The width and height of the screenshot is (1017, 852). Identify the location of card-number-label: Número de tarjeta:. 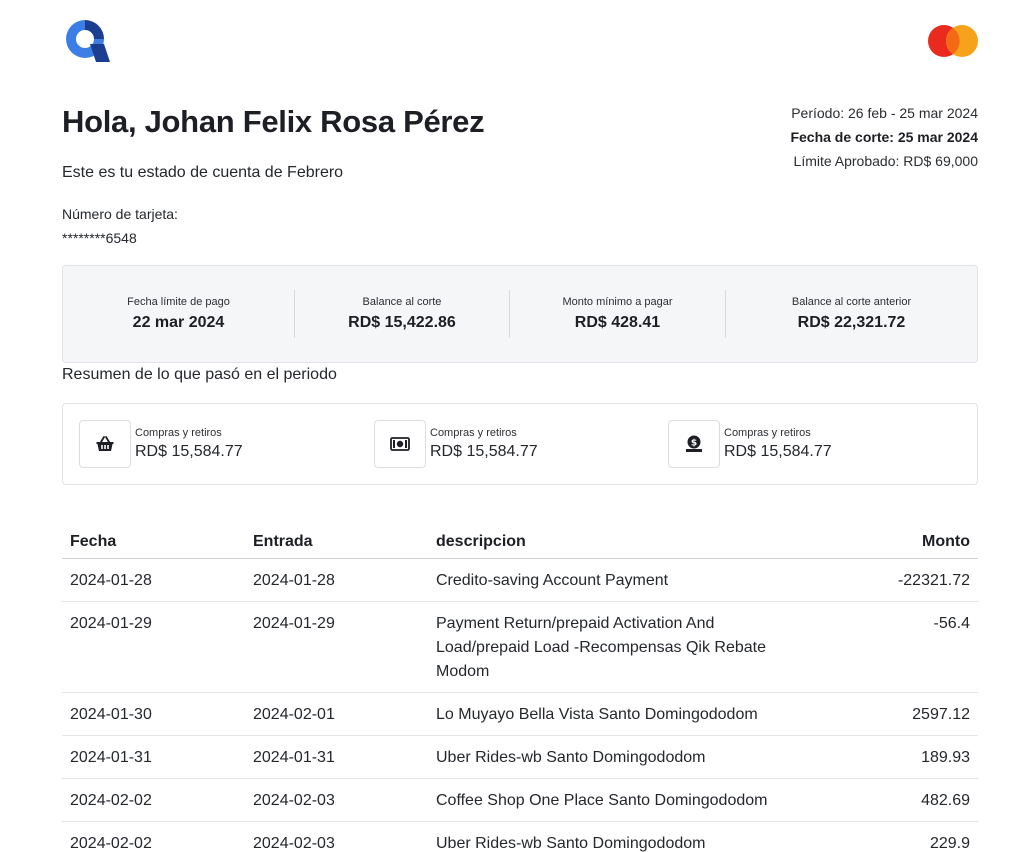
(120, 214).